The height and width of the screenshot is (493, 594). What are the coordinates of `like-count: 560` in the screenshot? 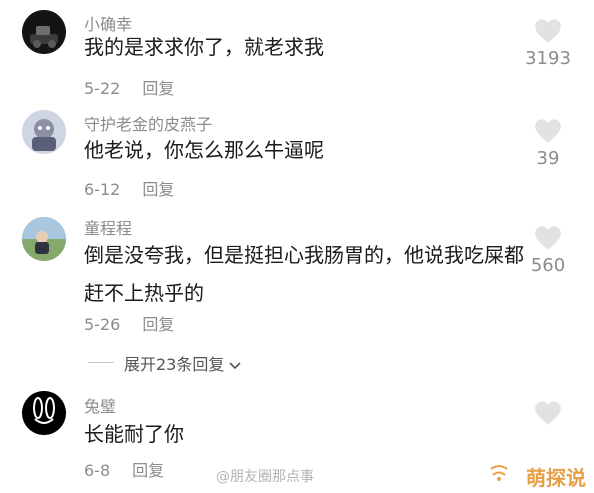 It's located at (548, 265).